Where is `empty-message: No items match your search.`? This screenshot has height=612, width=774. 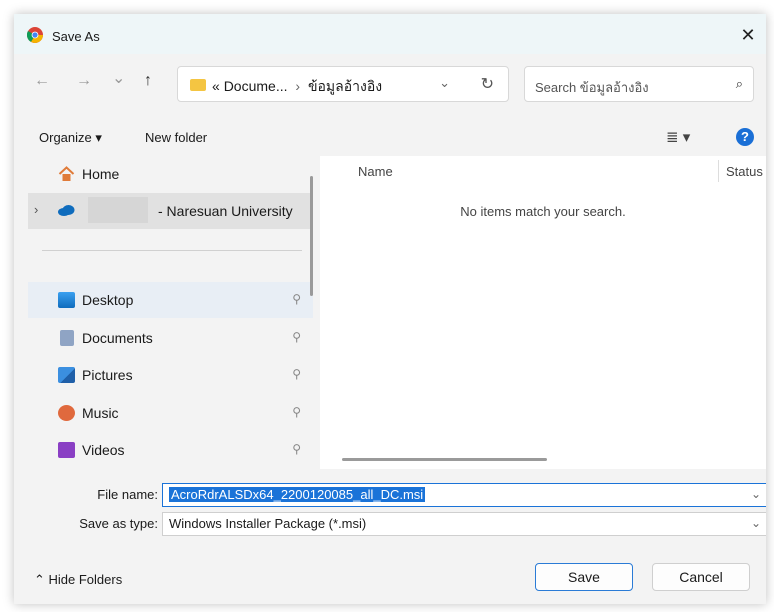 empty-message: No items match your search. is located at coordinates (543, 211).